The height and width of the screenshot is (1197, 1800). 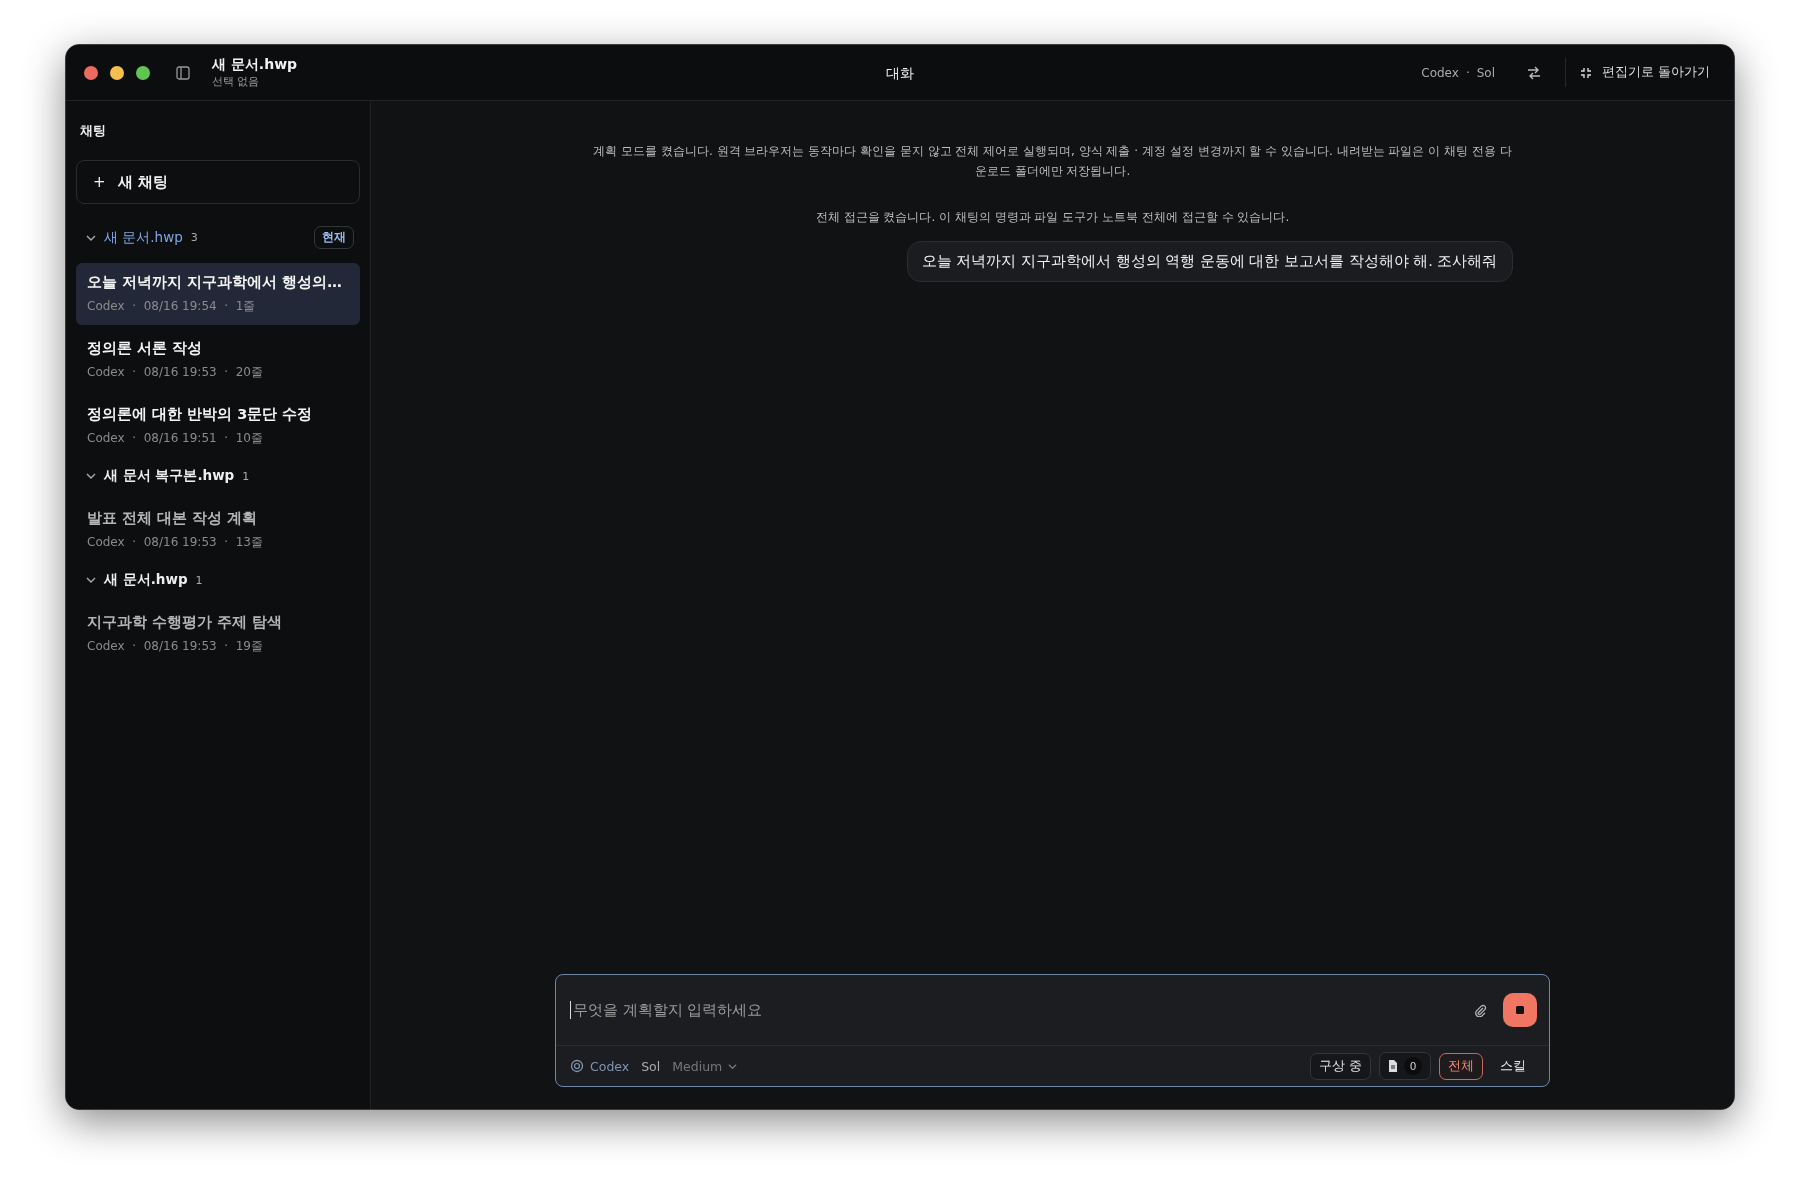 What do you see at coordinates (705, 1066) in the screenshot?
I see `effort-dropdown: Medium` at bounding box center [705, 1066].